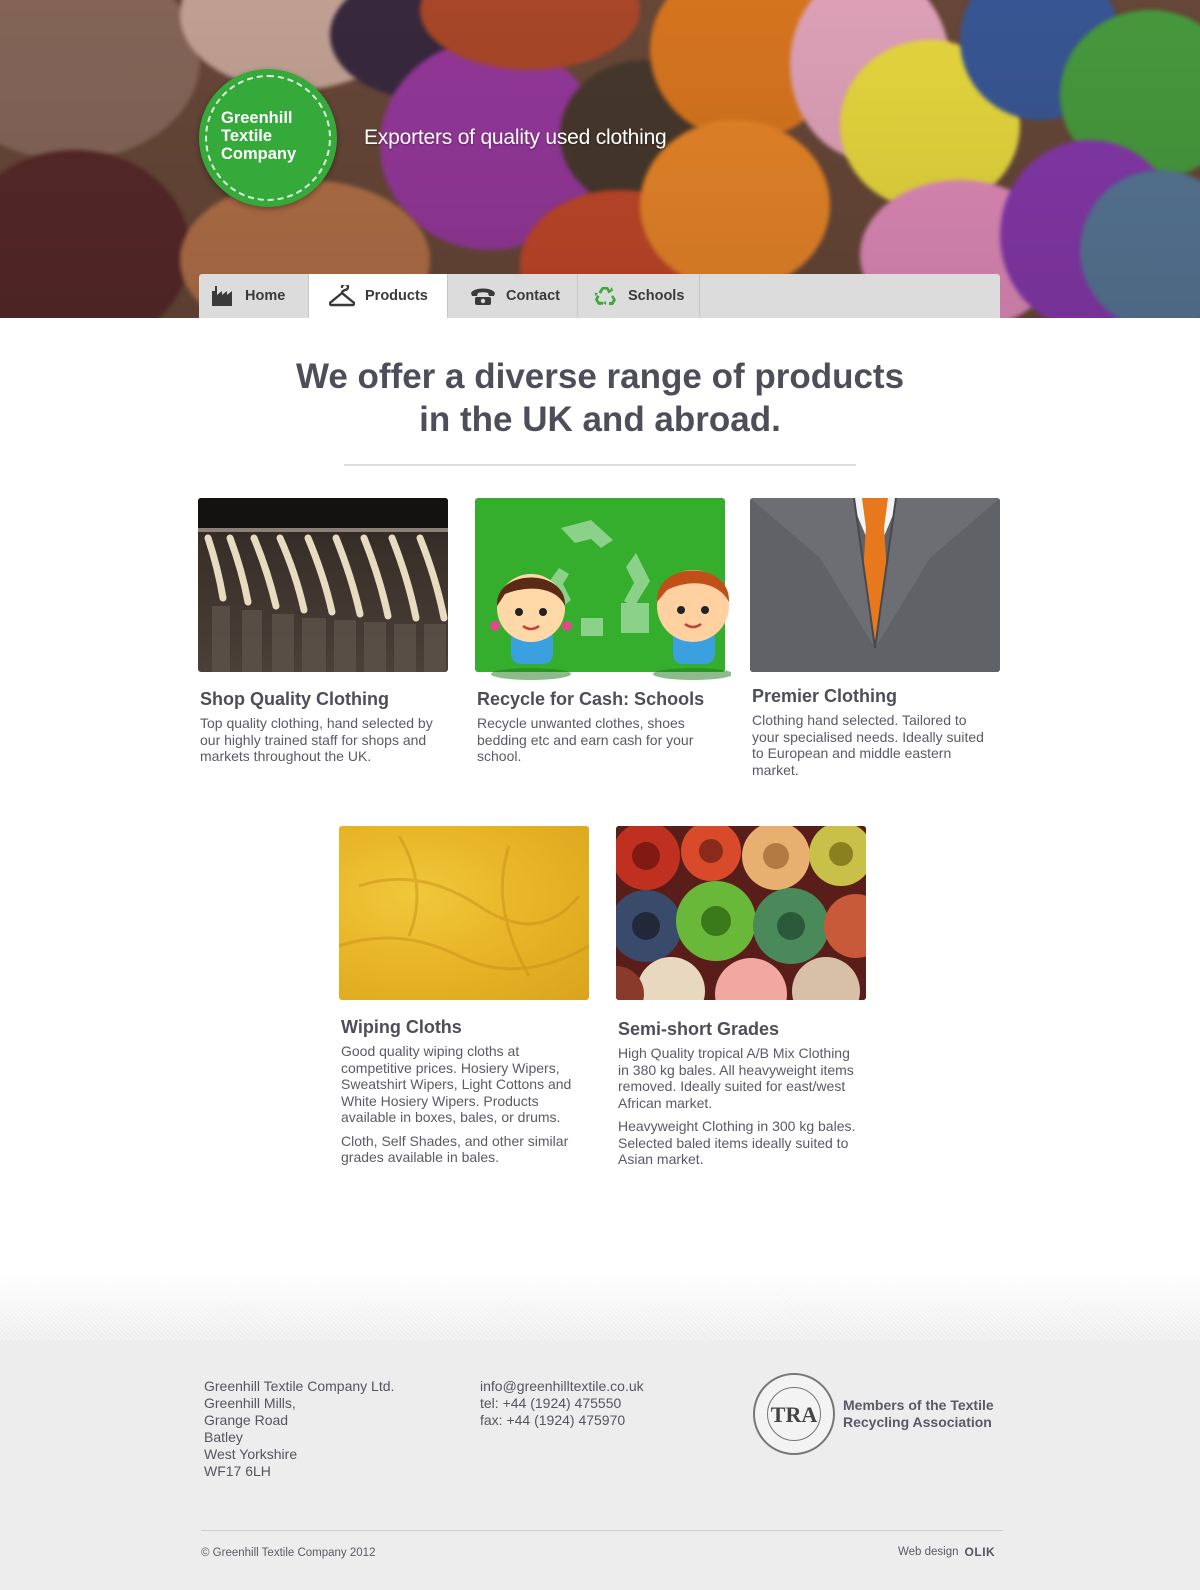 Image resolution: width=1200 pixels, height=1590 pixels. I want to click on web-design-credit: Web design OLIK, so click(946, 1552).